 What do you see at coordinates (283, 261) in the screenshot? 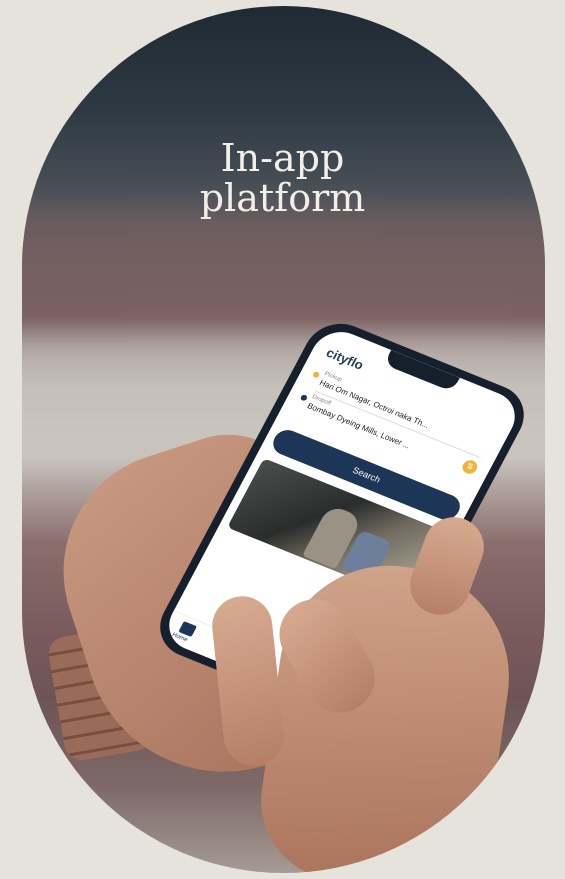
I see `background-stripe-red` at bounding box center [283, 261].